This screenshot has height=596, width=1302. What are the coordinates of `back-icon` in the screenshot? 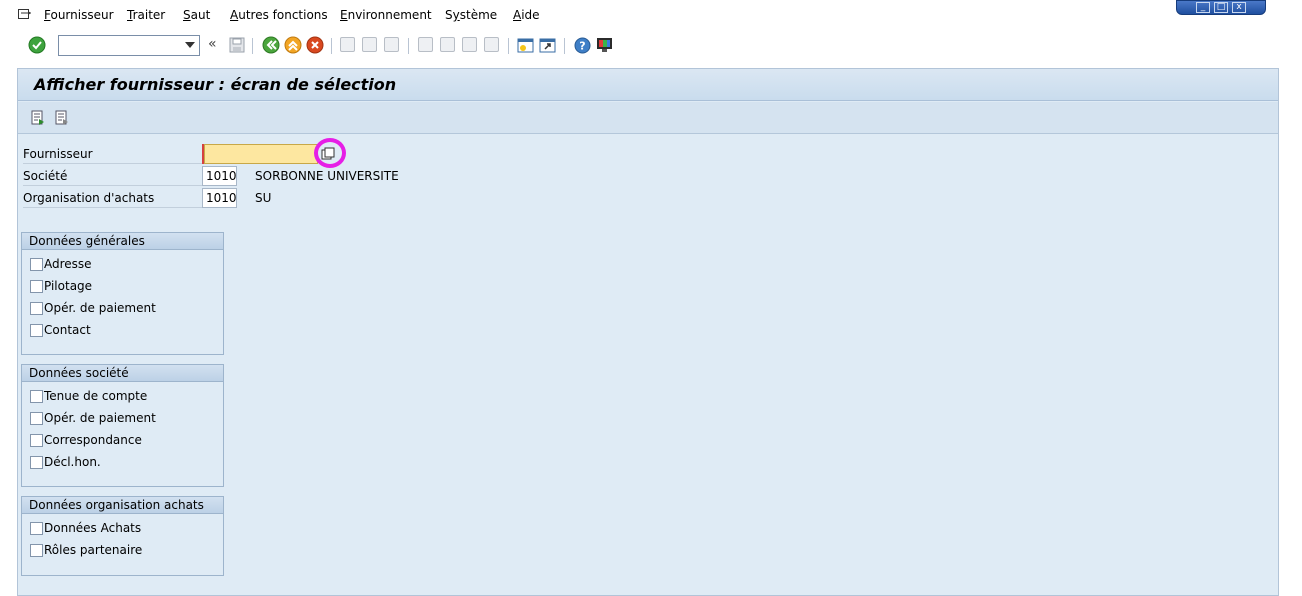 It's located at (271, 45).